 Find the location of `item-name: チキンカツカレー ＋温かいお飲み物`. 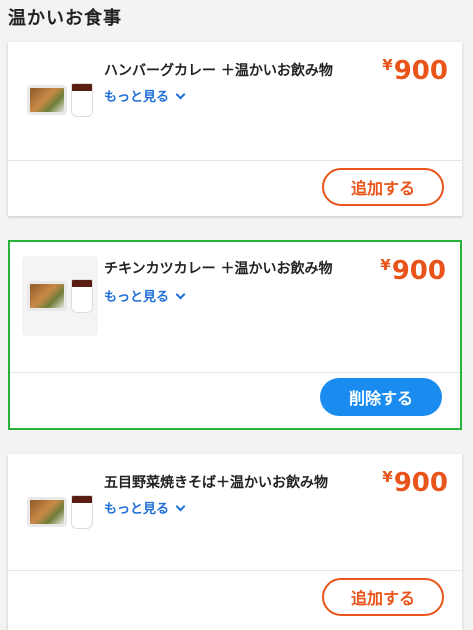

item-name: チキンカツカレー ＋温かいお飲み物 is located at coordinates (218, 269).